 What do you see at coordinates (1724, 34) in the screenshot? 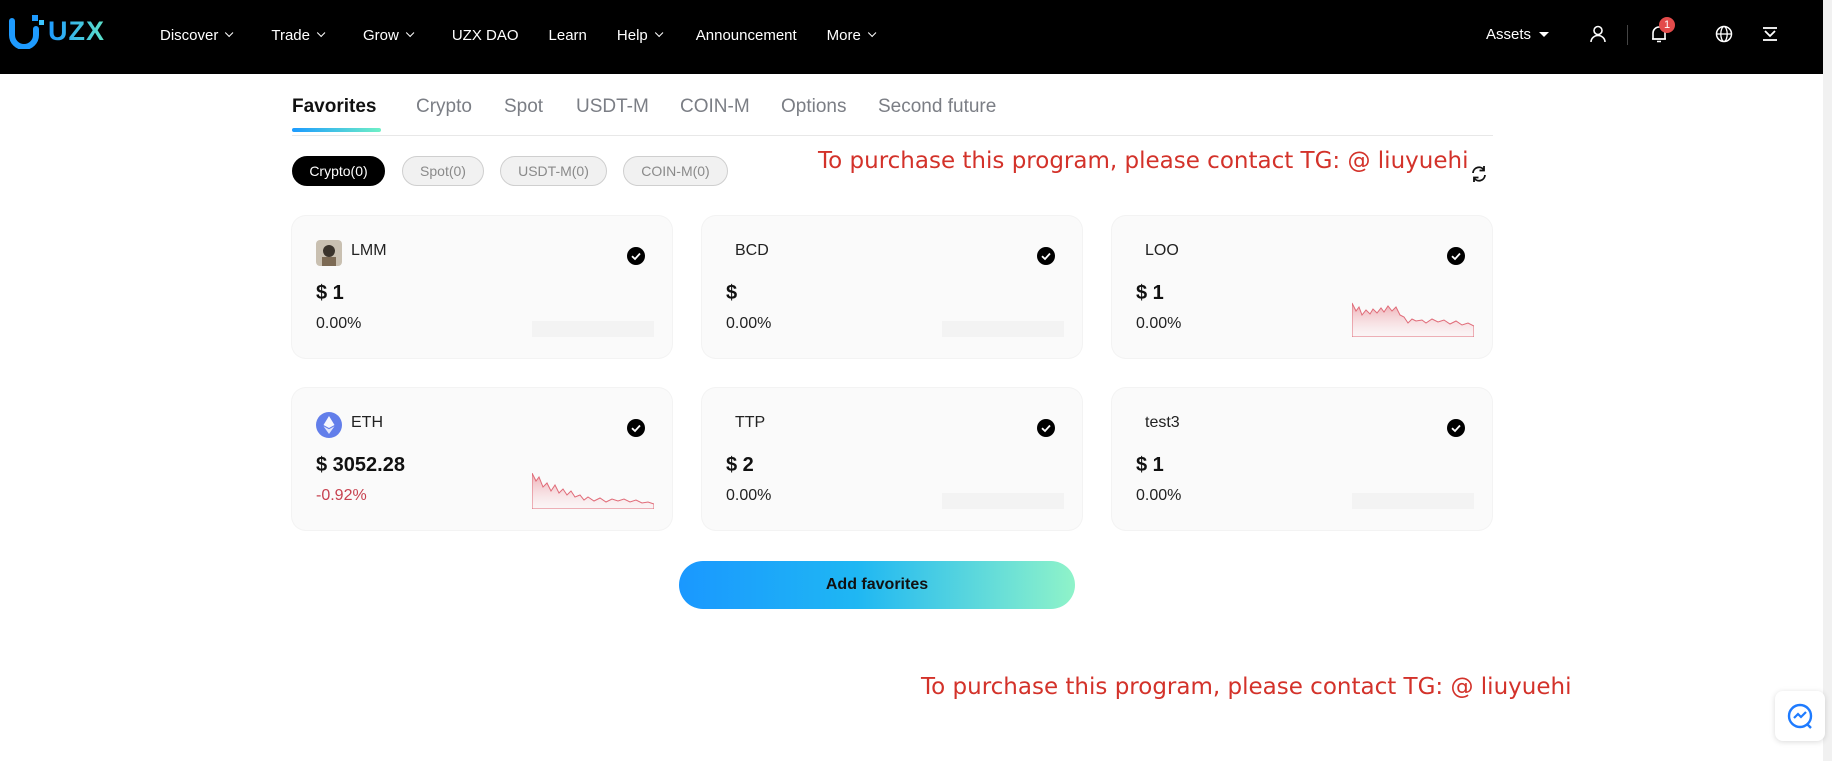
I see `globe-icon` at bounding box center [1724, 34].